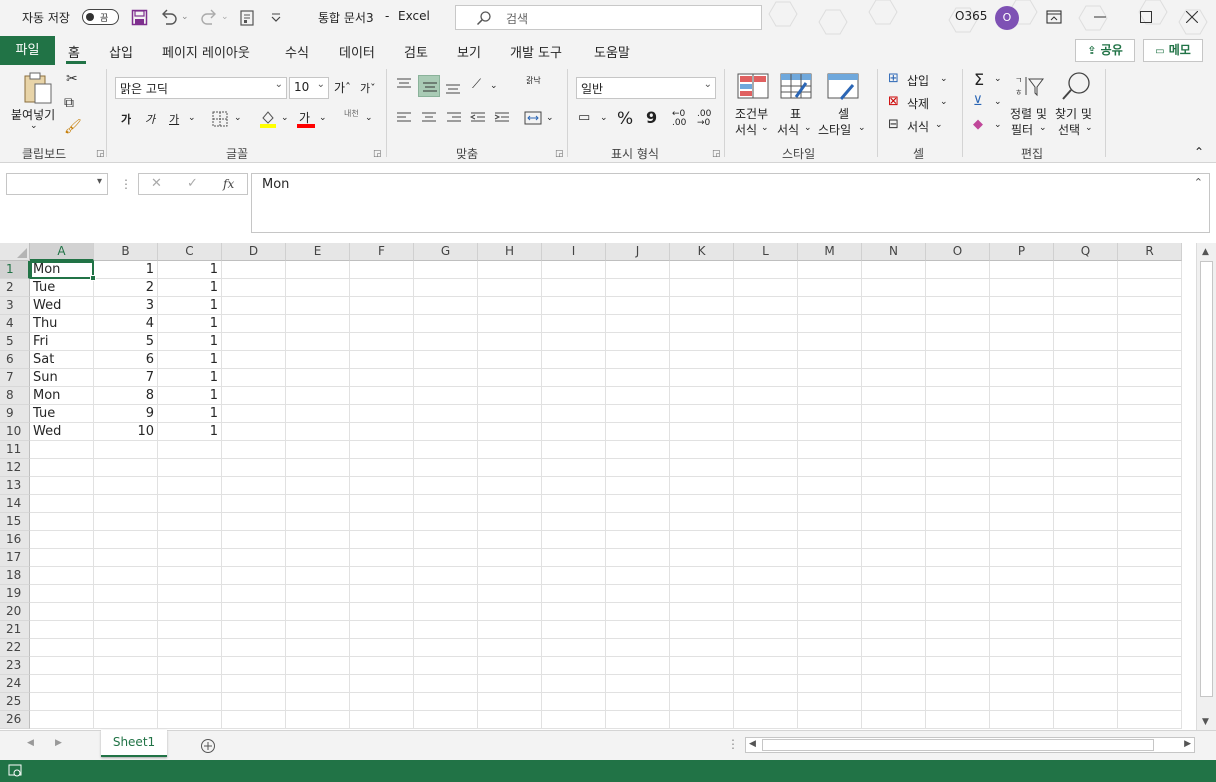 This screenshot has height=782, width=1216. Describe the element at coordinates (830, 612) in the screenshot. I see `cell-M20` at that location.